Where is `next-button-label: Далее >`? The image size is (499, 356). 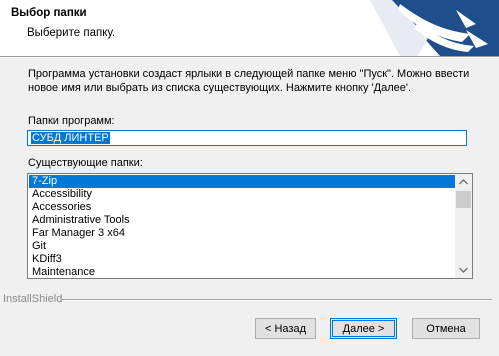 next-button-label: Далее > is located at coordinates (363, 328).